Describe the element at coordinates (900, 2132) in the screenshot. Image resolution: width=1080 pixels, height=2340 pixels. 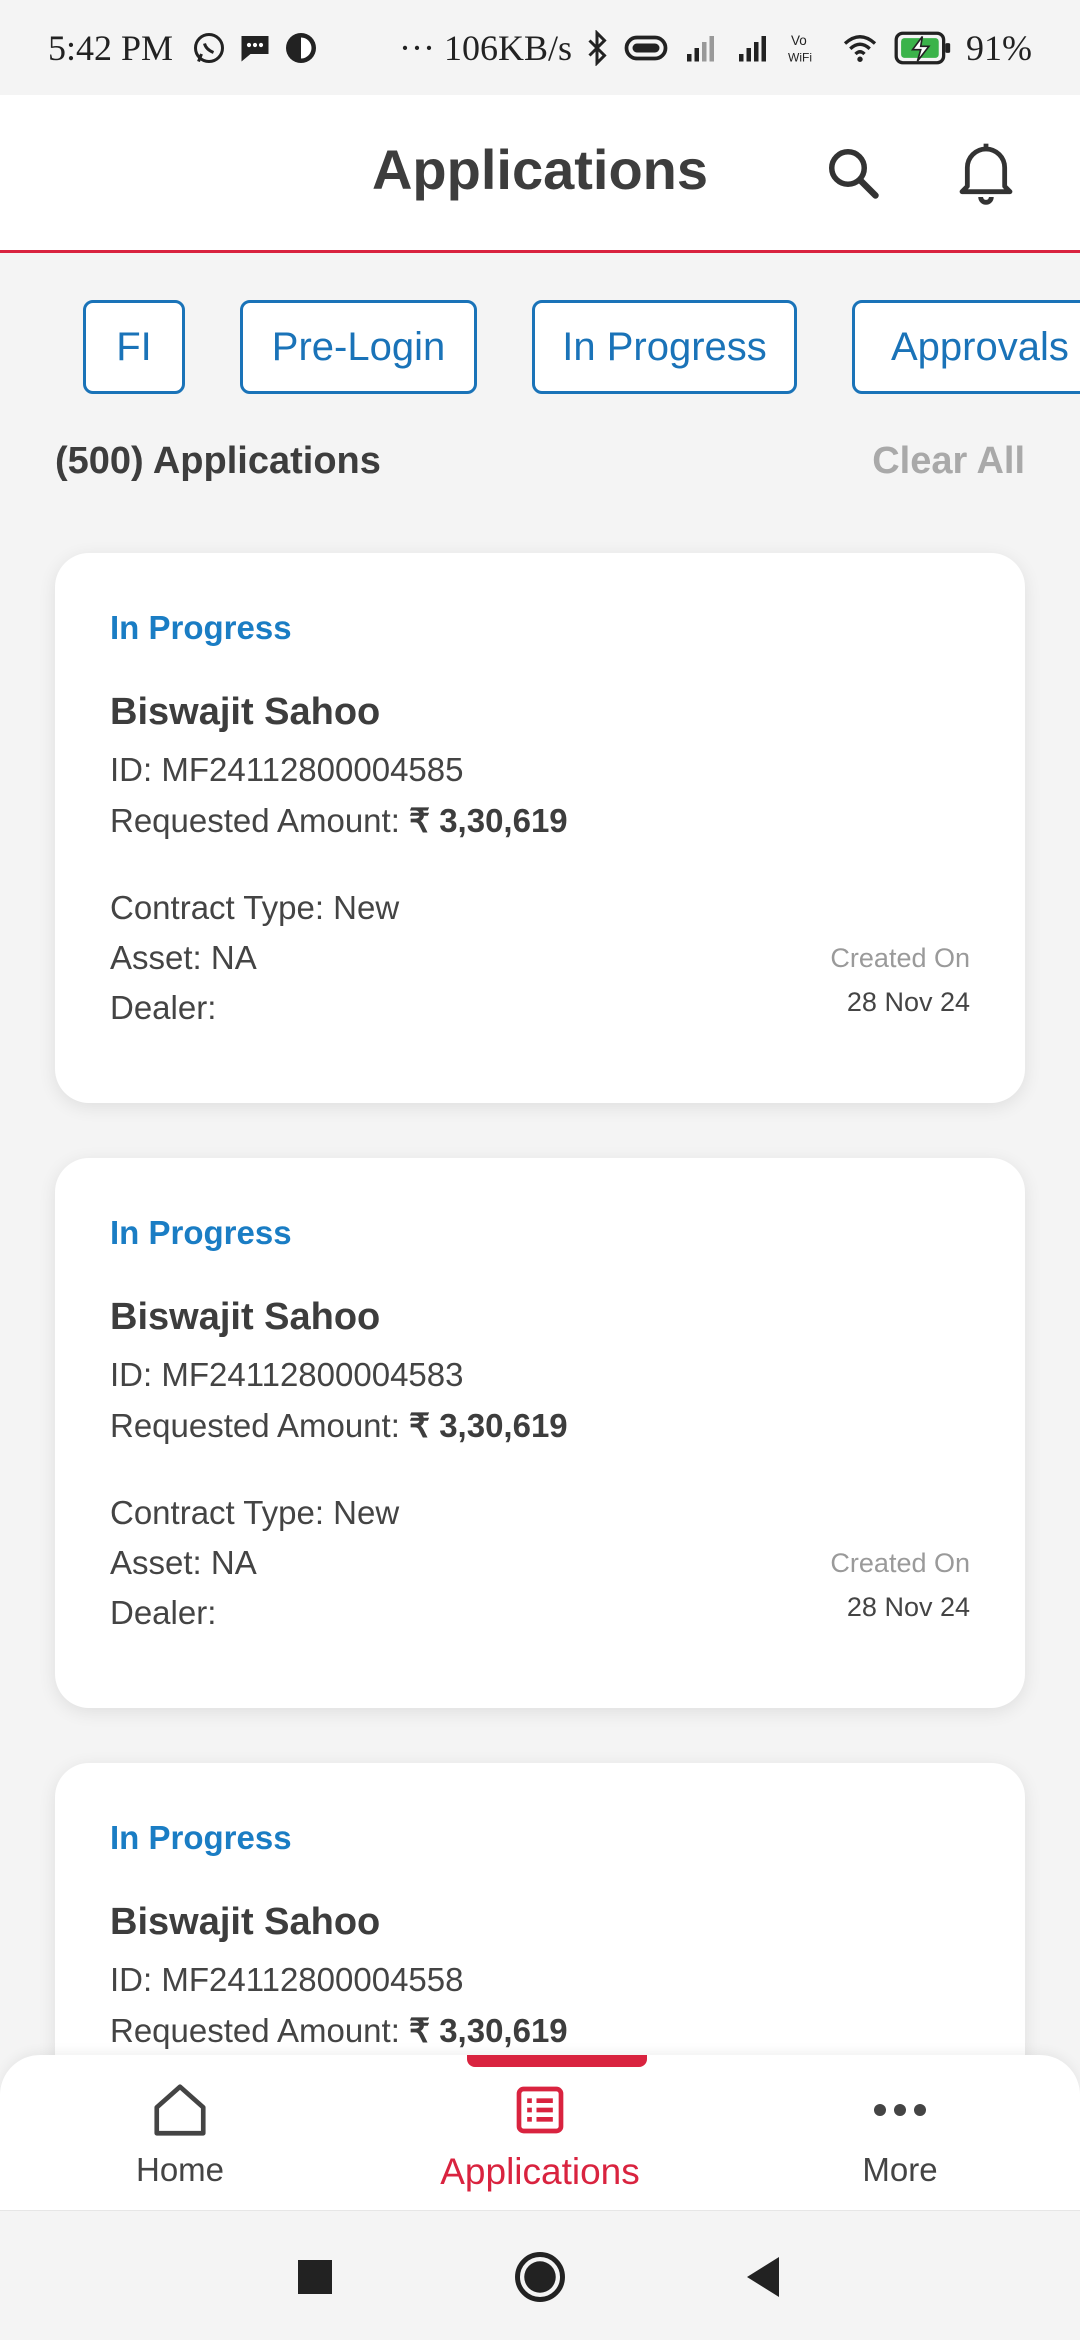
I see `nav-more: More` at that location.